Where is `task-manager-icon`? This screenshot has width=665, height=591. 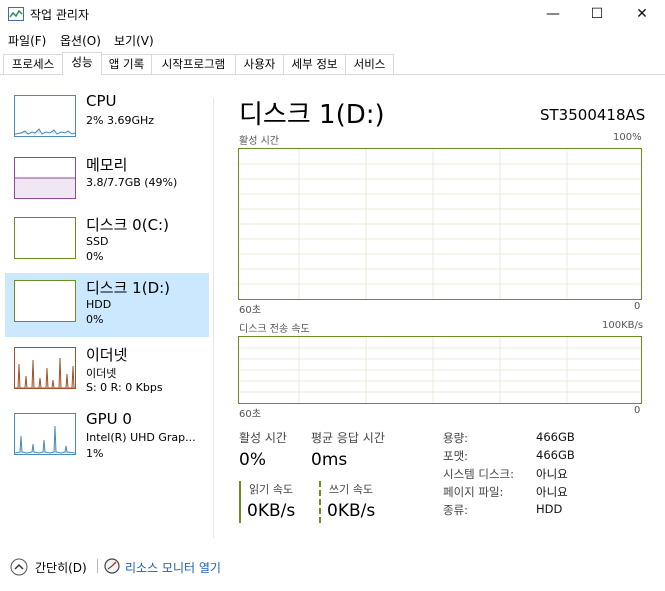 task-manager-icon is located at coordinates (16, 14).